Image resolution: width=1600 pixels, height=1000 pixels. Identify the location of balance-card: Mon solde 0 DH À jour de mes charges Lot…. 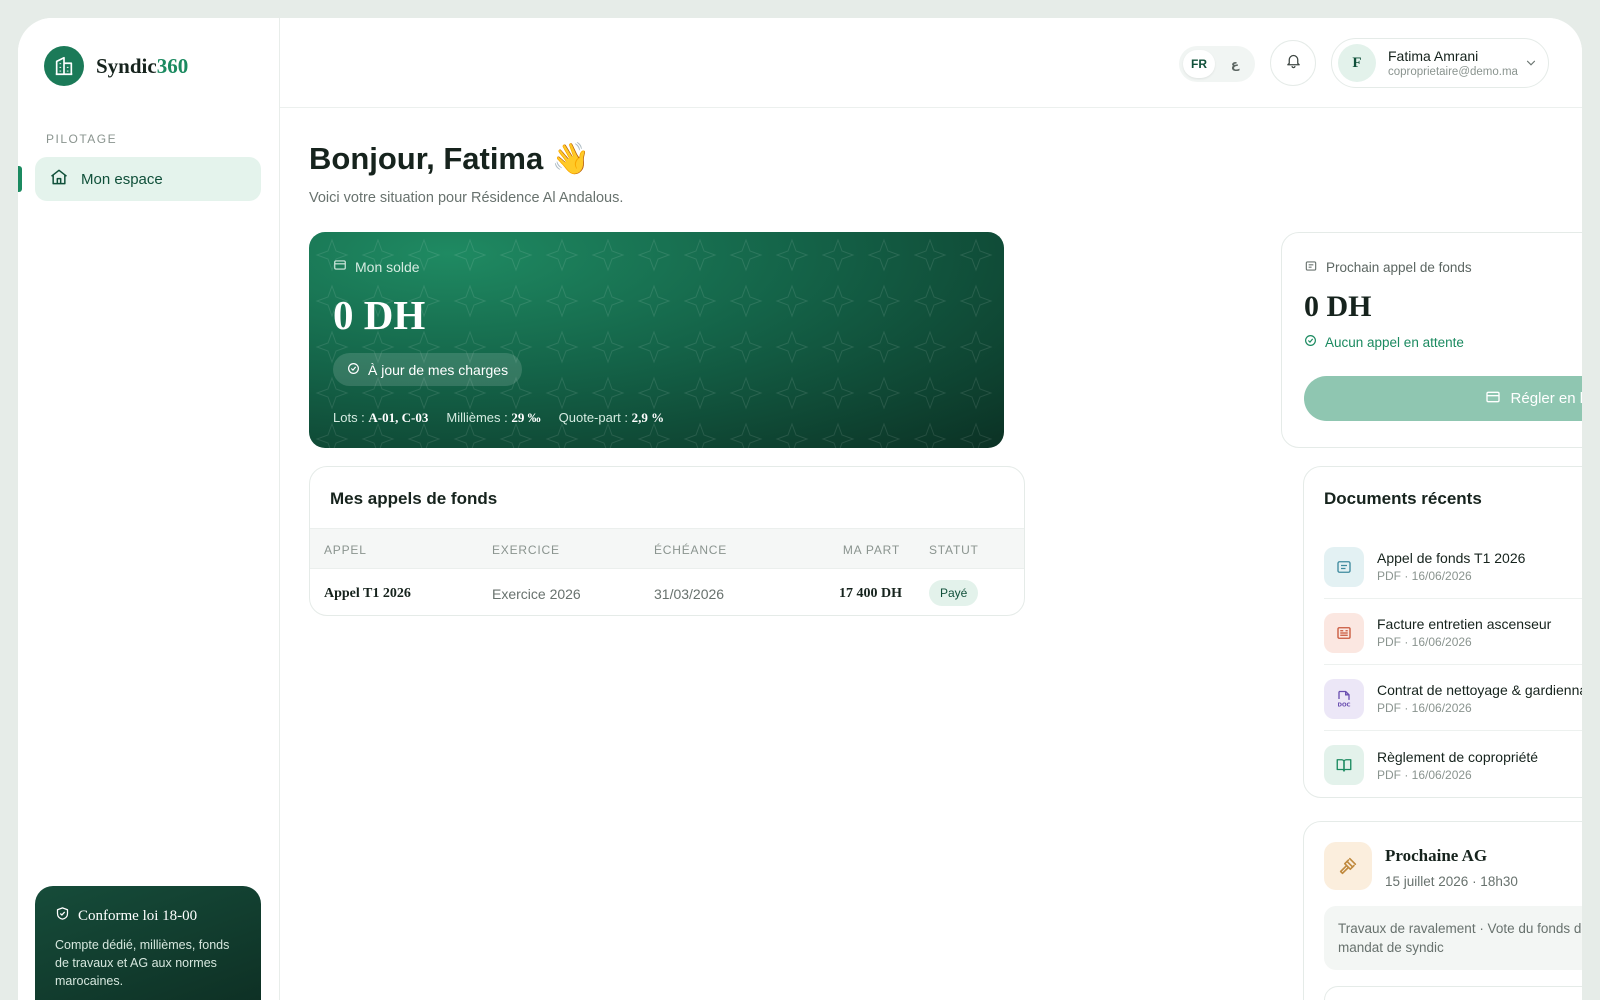
(656, 340).